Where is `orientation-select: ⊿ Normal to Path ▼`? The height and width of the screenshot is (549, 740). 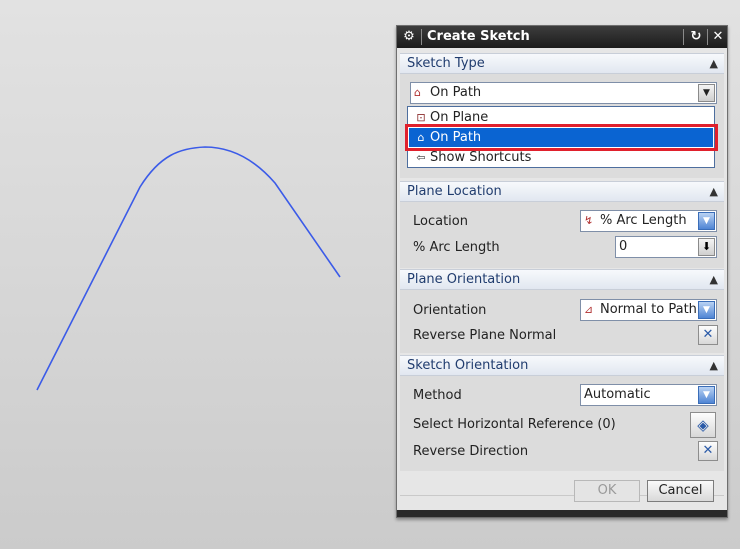
orientation-select: ⊿ Normal to Path ▼ is located at coordinates (648, 310).